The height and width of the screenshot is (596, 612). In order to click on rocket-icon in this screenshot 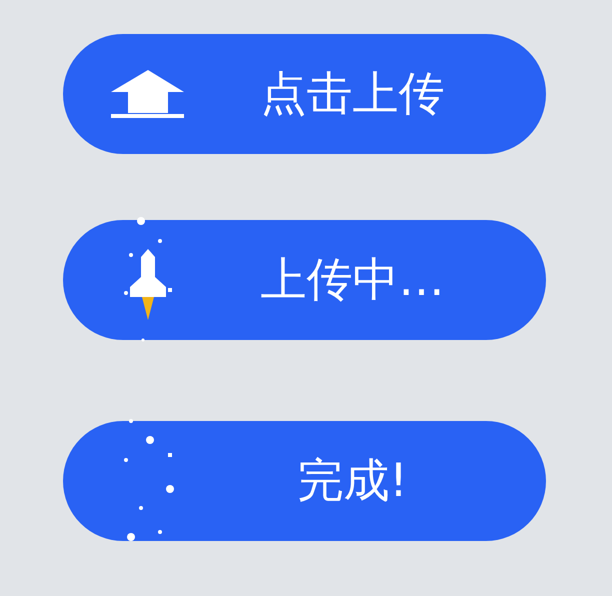, I will do `click(148, 284)`.